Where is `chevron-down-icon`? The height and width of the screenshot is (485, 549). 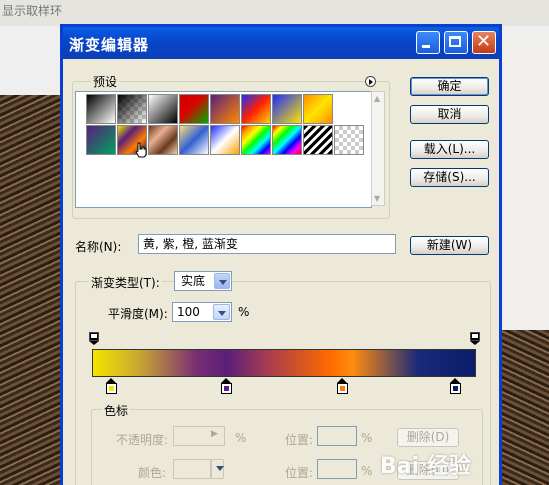
chevron-down-icon is located at coordinates (222, 281).